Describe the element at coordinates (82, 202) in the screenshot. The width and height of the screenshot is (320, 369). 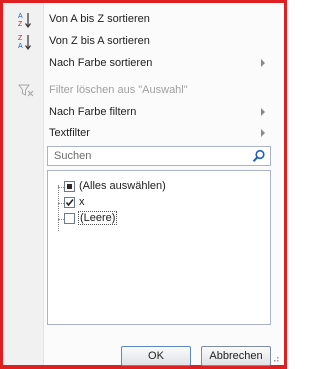
I see `list-item-label: x` at that location.